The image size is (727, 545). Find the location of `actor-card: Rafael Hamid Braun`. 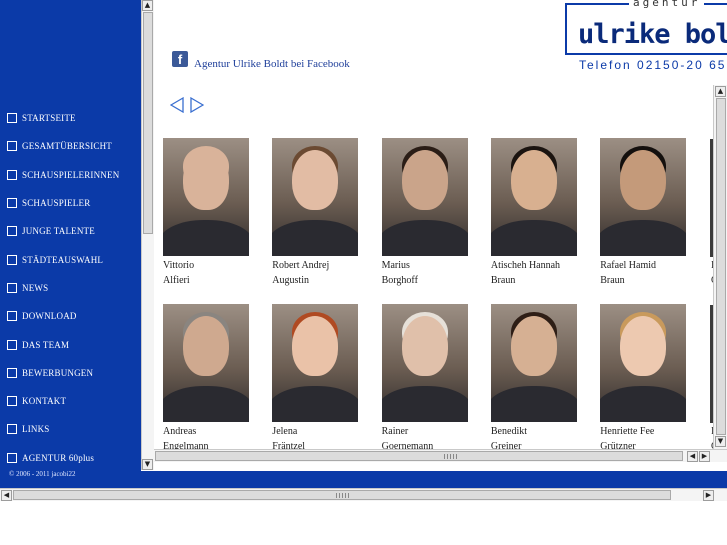

actor-card: Rafael Hamid Braun is located at coordinates (645, 213).